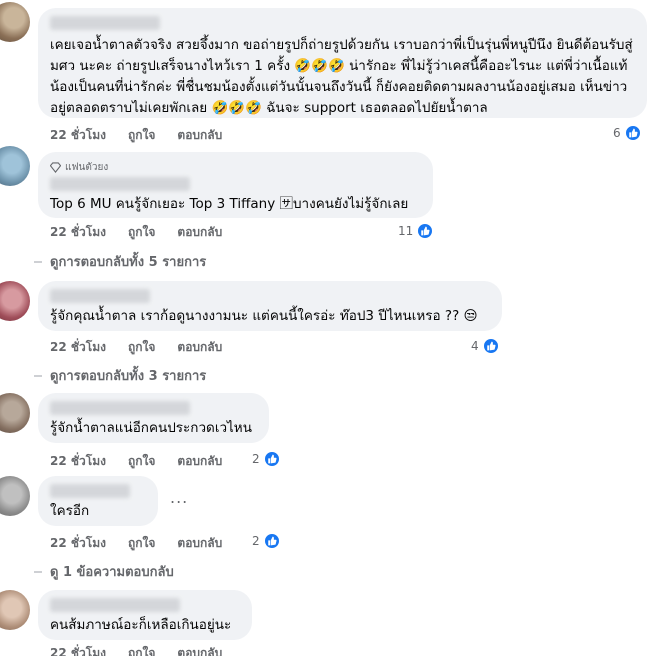  What do you see at coordinates (128, 262) in the screenshot?
I see `view-replies-label: ดูการตอบกลับทั้ง 5 รายการ` at bounding box center [128, 262].